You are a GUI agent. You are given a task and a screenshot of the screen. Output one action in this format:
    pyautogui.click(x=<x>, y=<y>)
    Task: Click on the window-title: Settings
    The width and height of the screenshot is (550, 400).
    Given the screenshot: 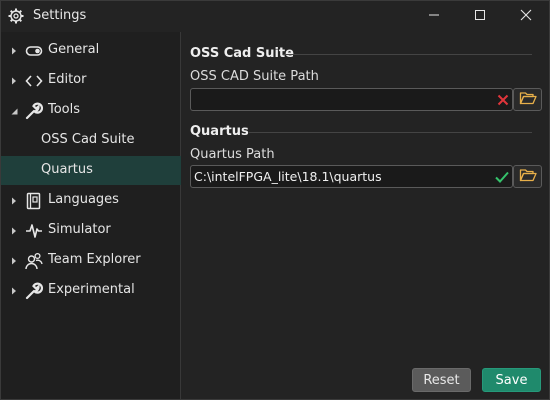 What is the action you would take?
    pyautogui.click(x=60, y=15)
    